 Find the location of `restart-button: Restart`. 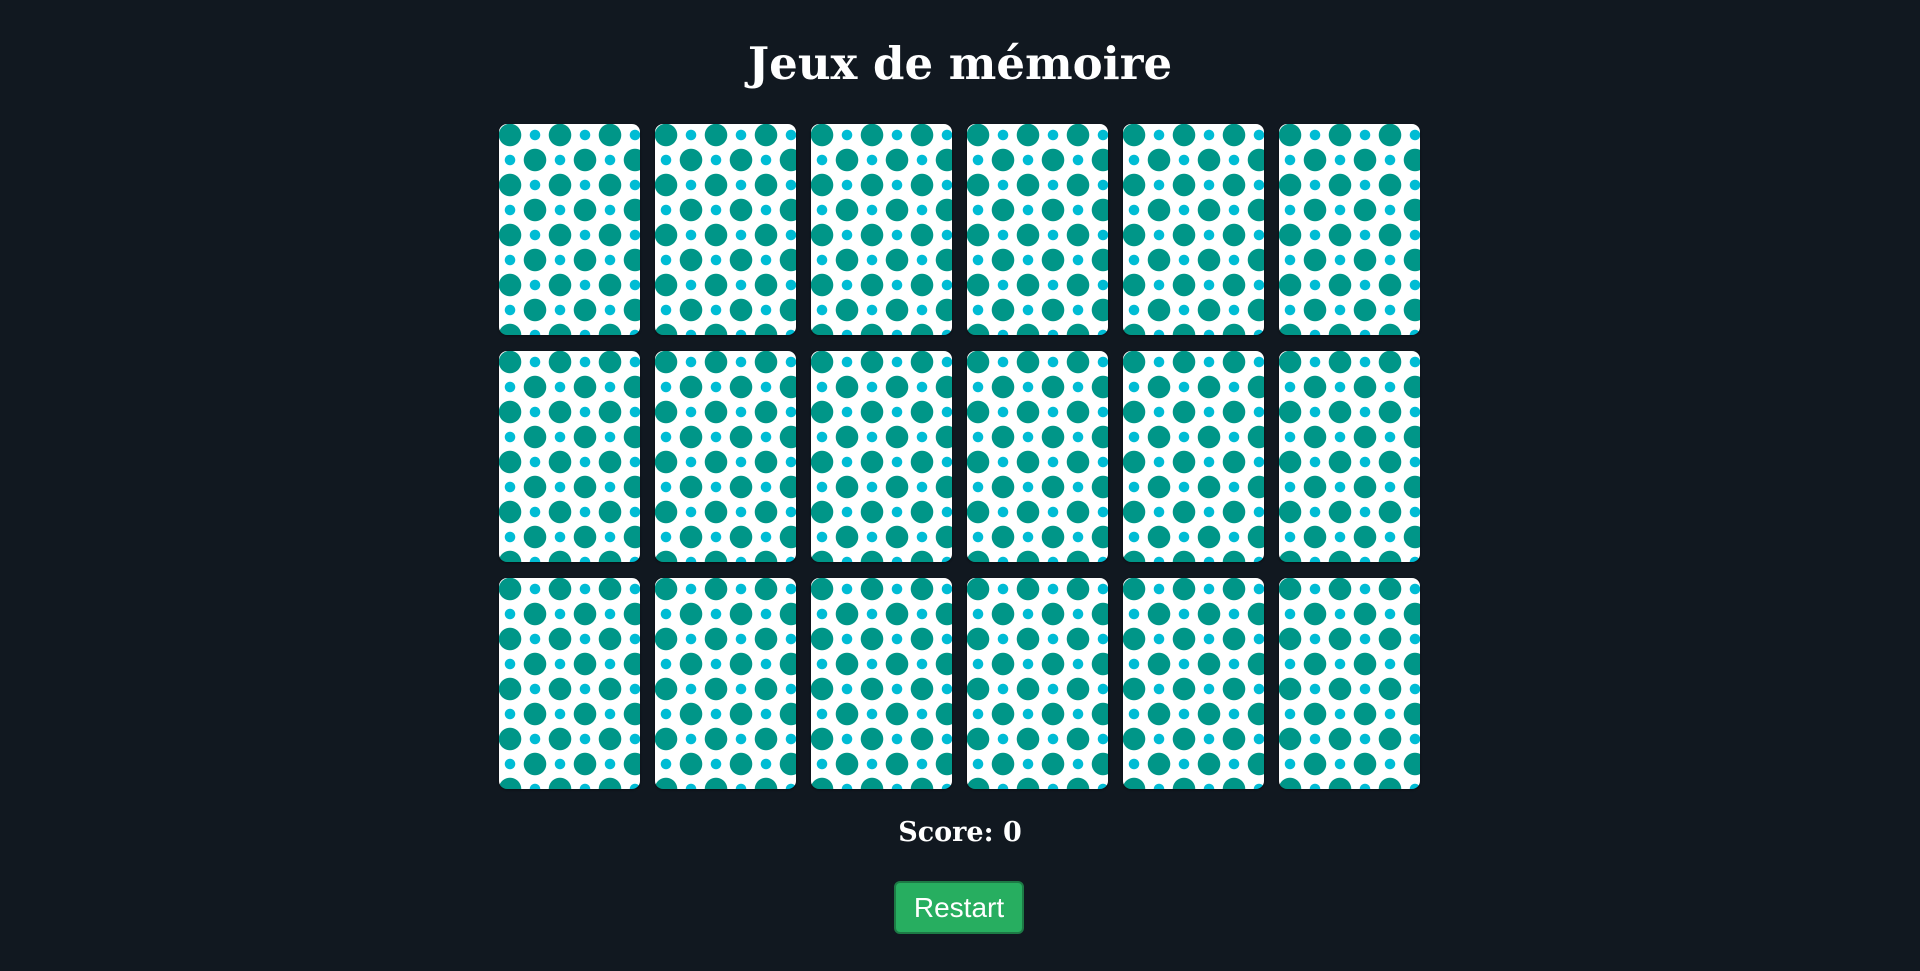

restart-button: Restart is located at coordinates (959, 907).